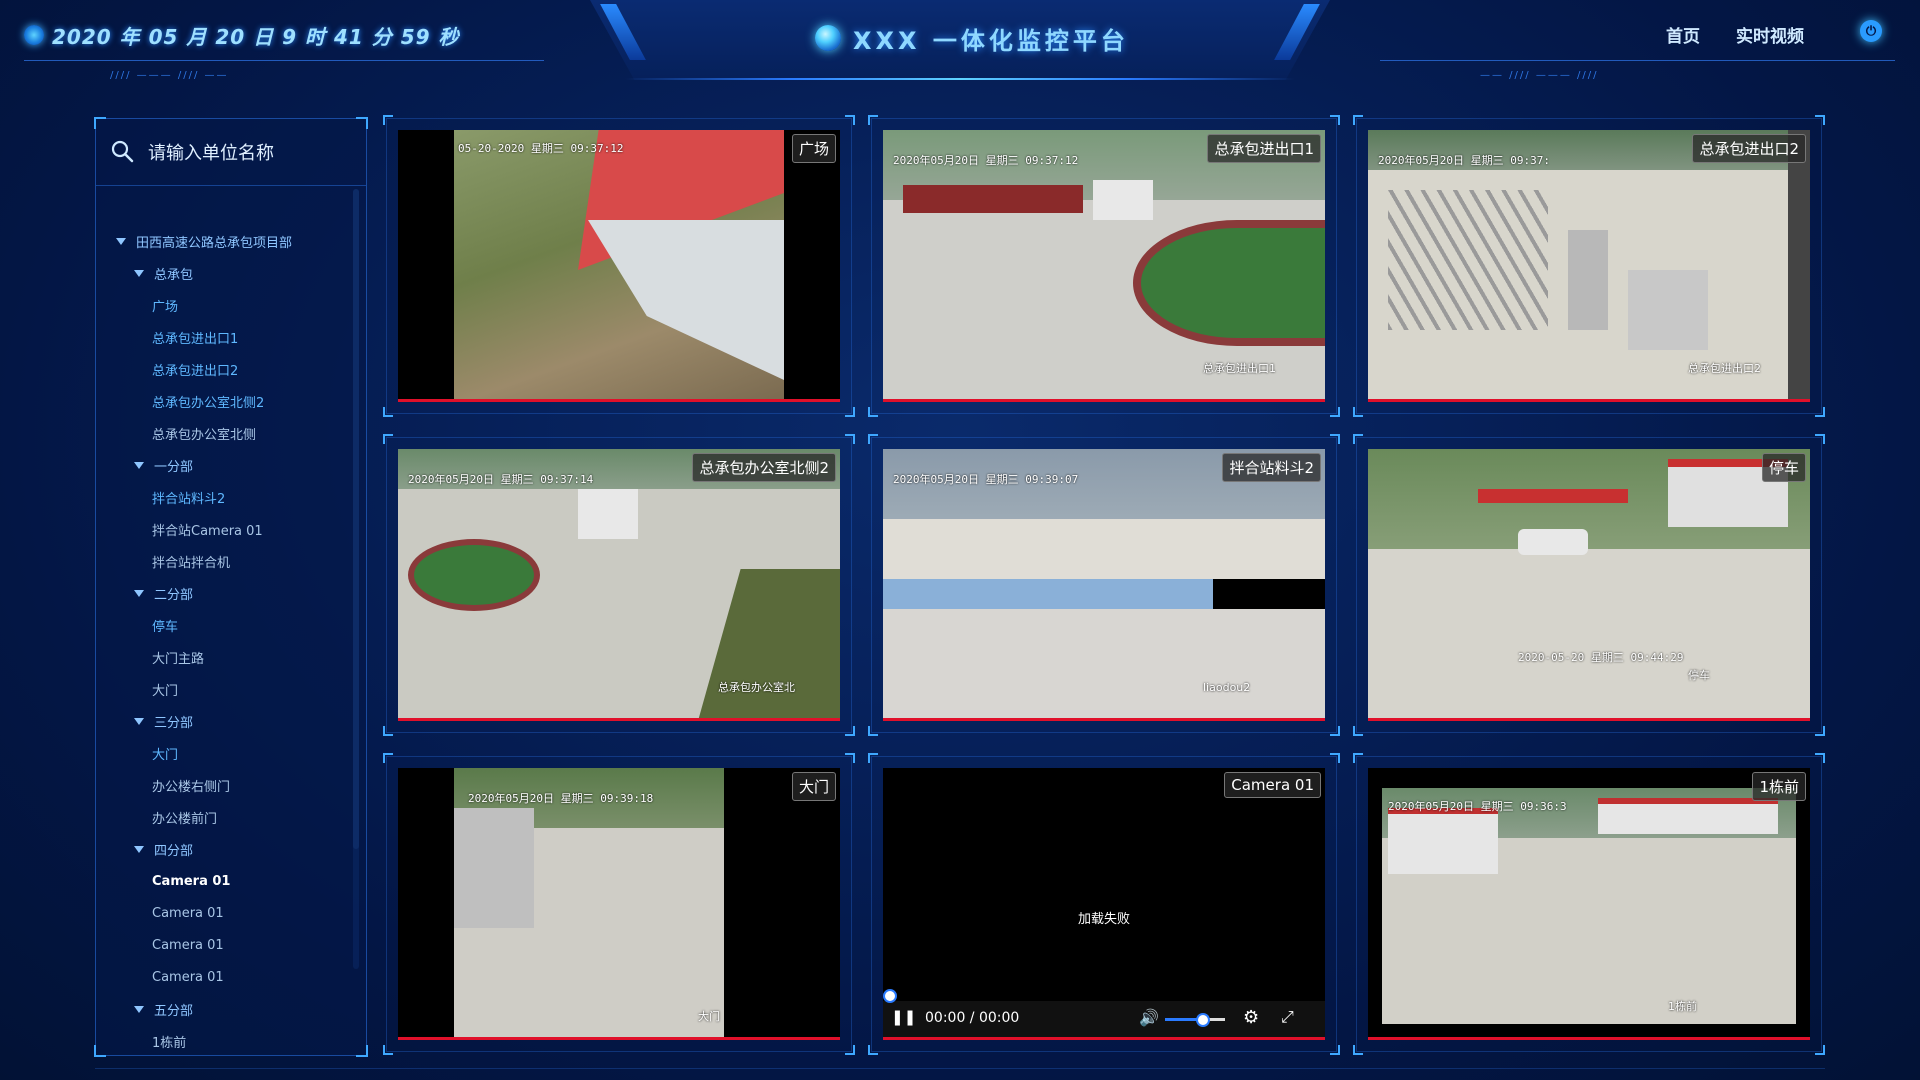  Describe the element at coordinates (1682, 1006) in the screenshot. I see `video-osd-caption: 1栋前` at that location.